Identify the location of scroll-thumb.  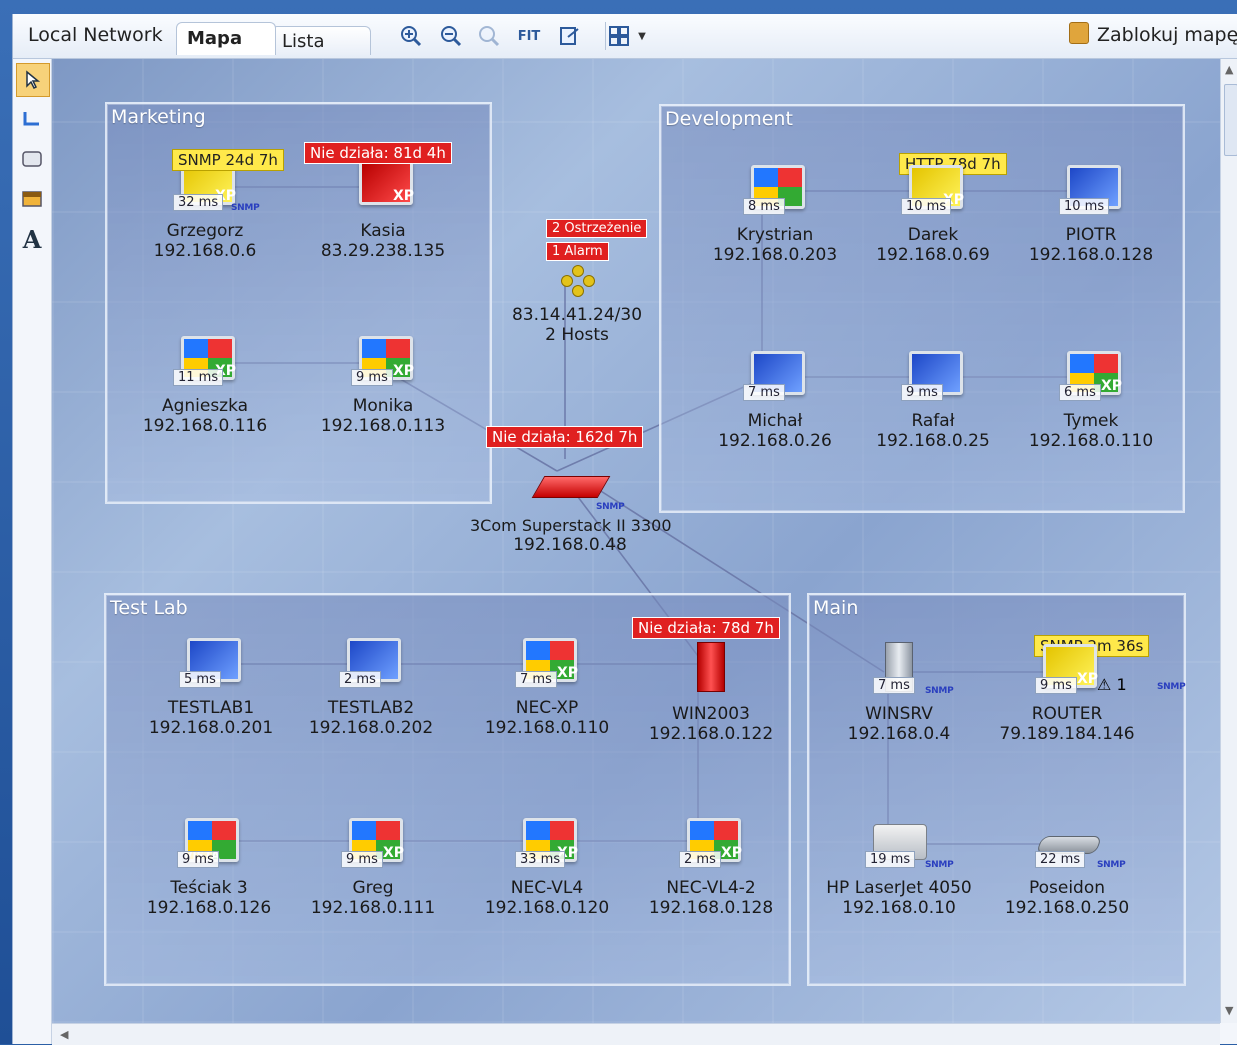
(1230, 120).